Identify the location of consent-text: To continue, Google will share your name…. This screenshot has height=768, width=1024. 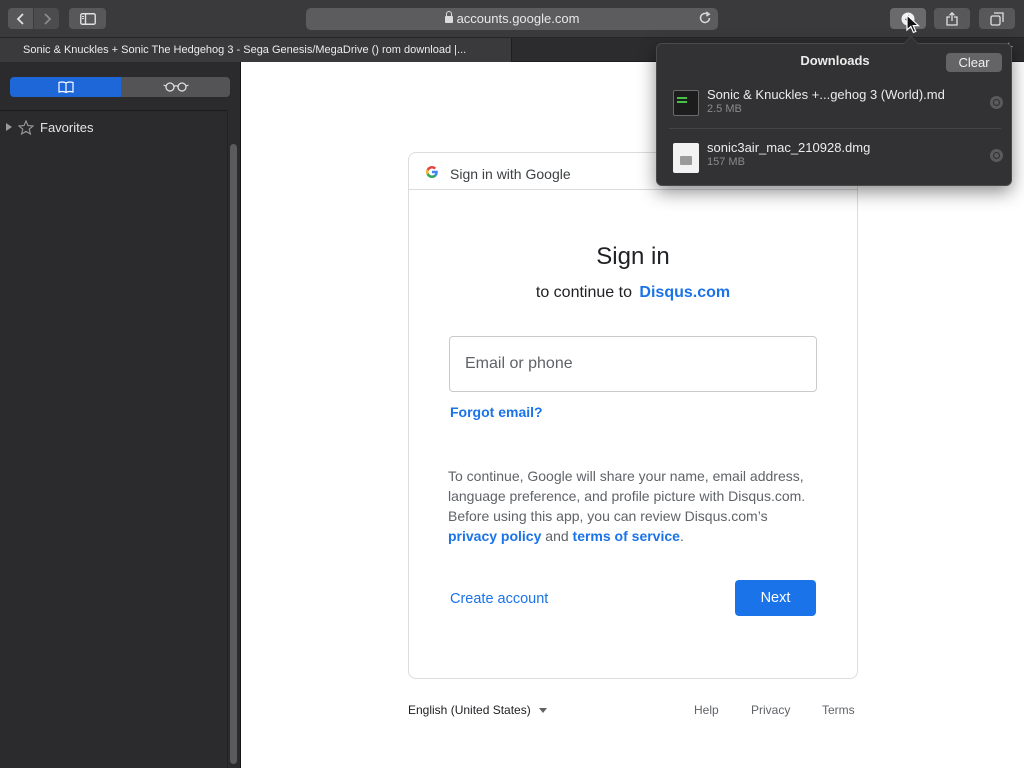
(634, 506).